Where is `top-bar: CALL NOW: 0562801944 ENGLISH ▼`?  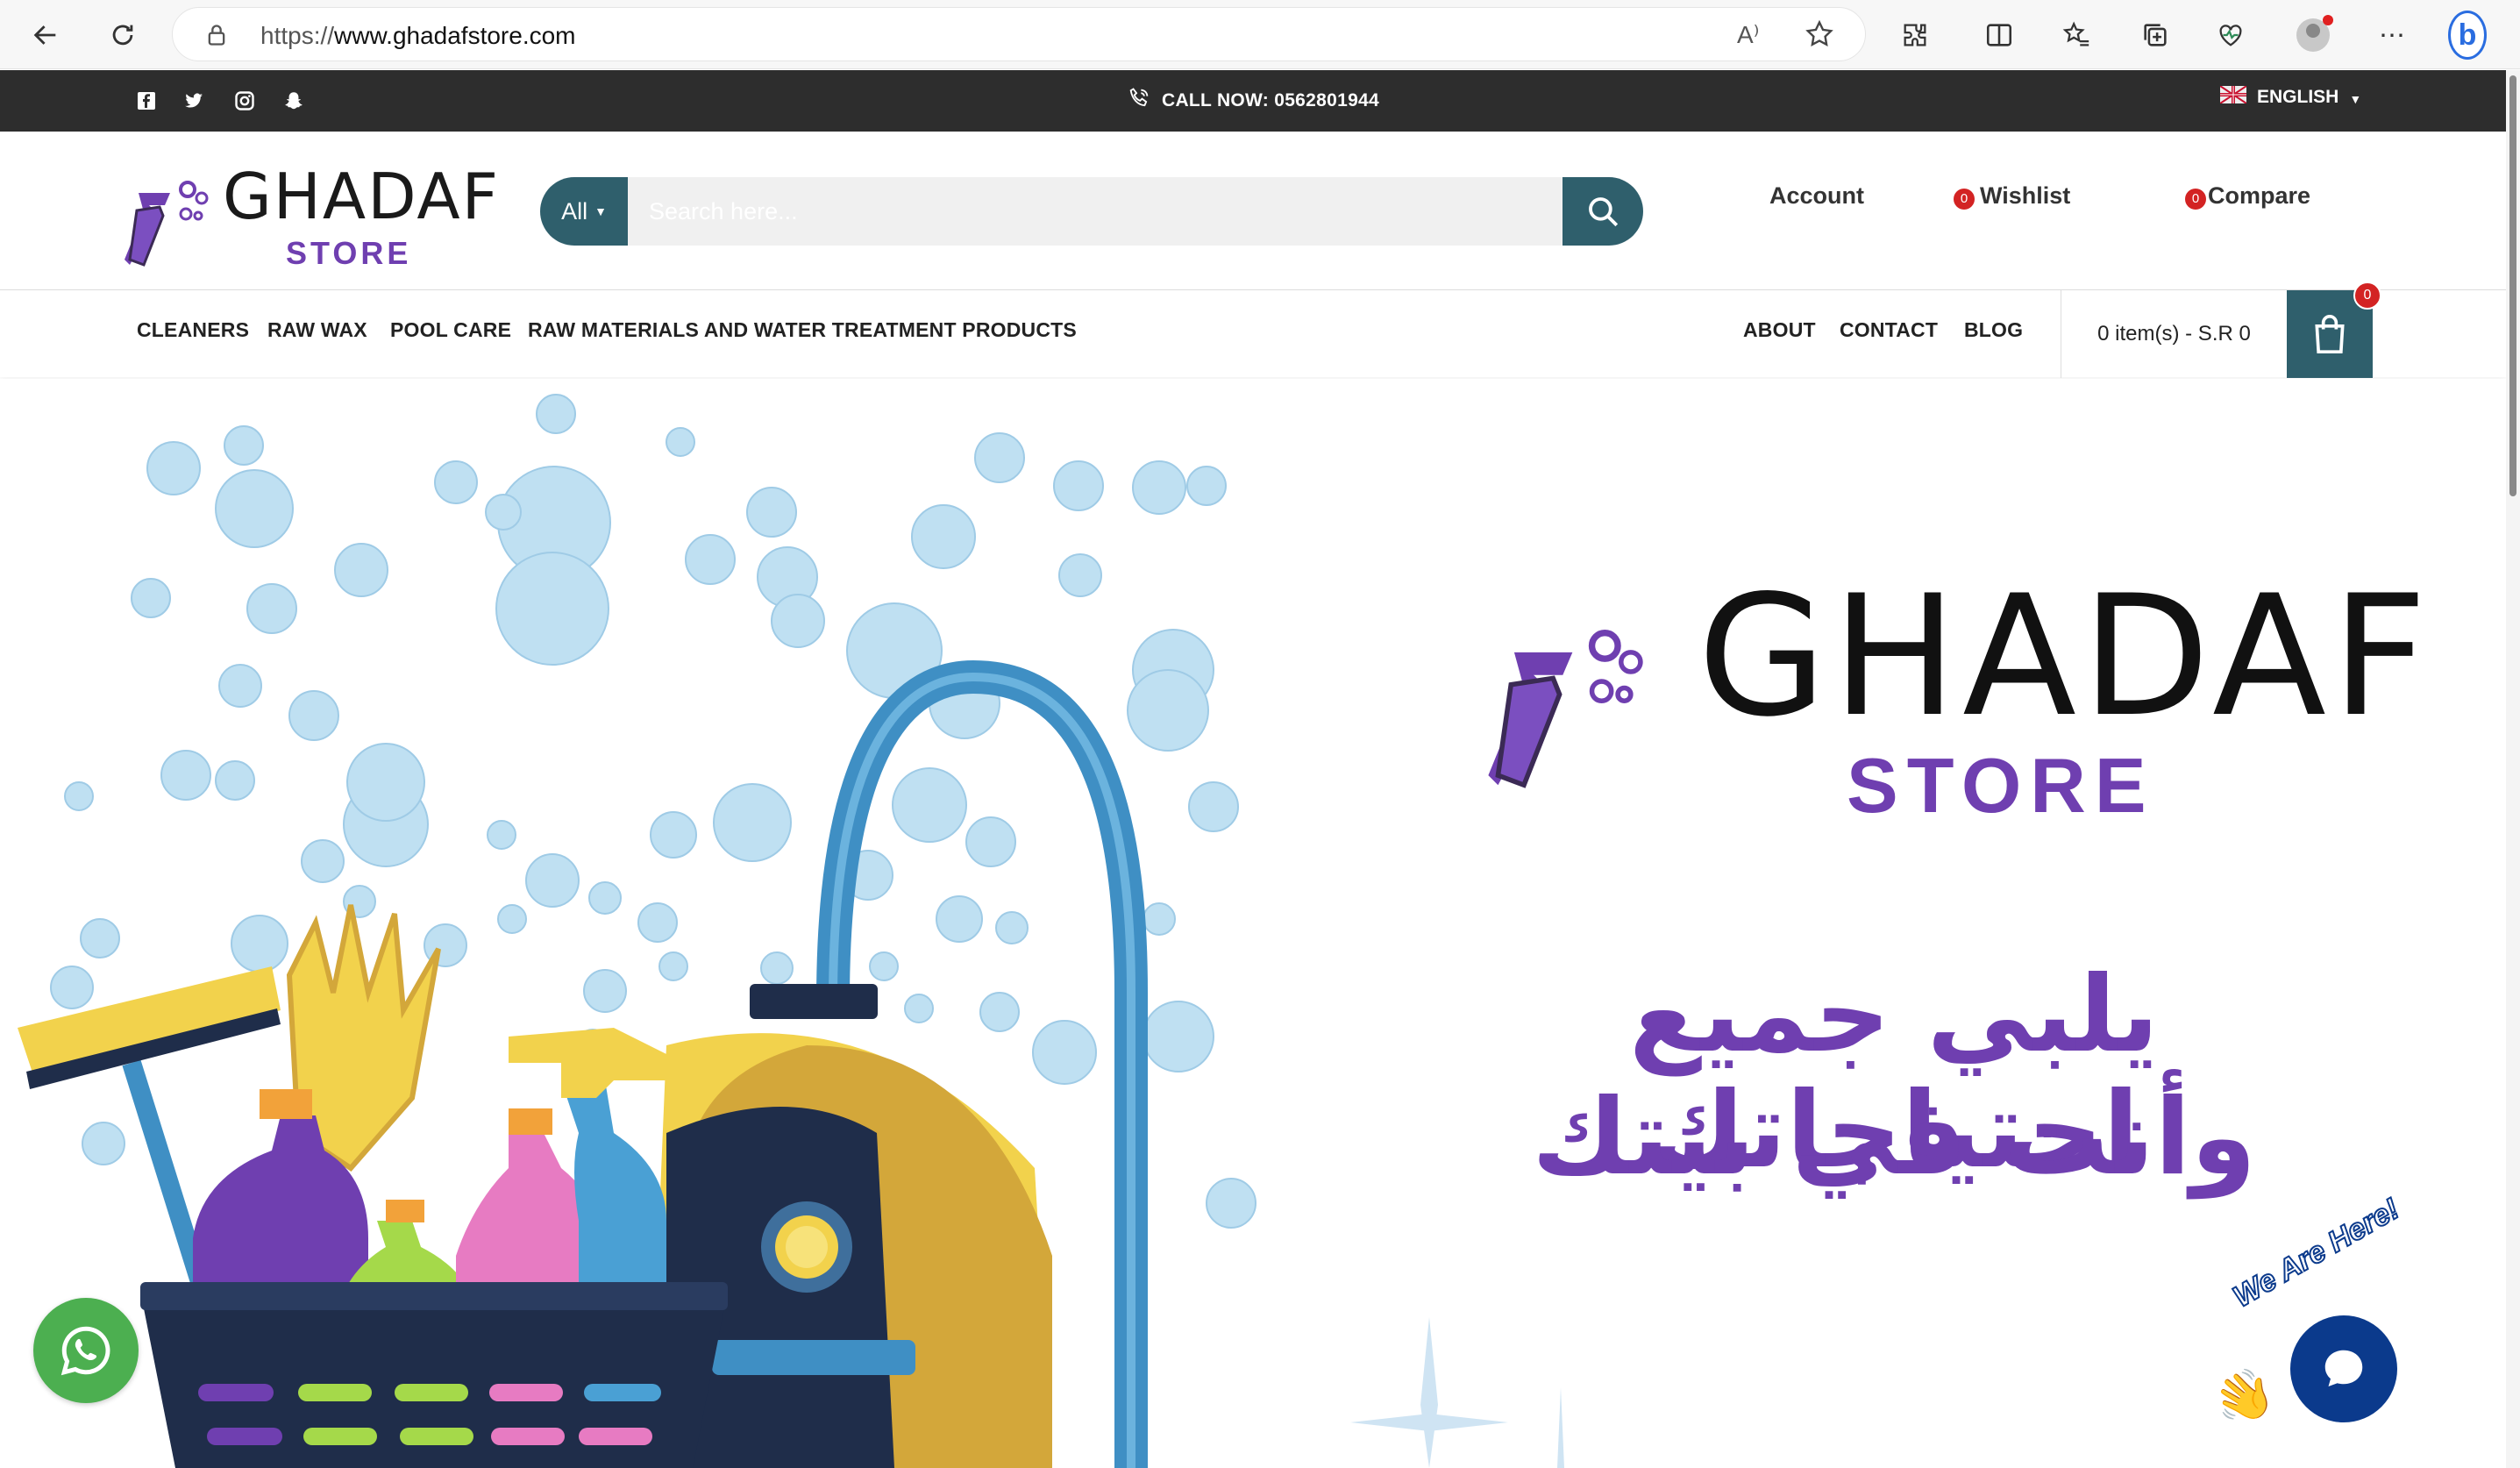 top-bar: CALL NOW: 0562801944 ENGLISH ▼ is located at coordinates (1253, 101).